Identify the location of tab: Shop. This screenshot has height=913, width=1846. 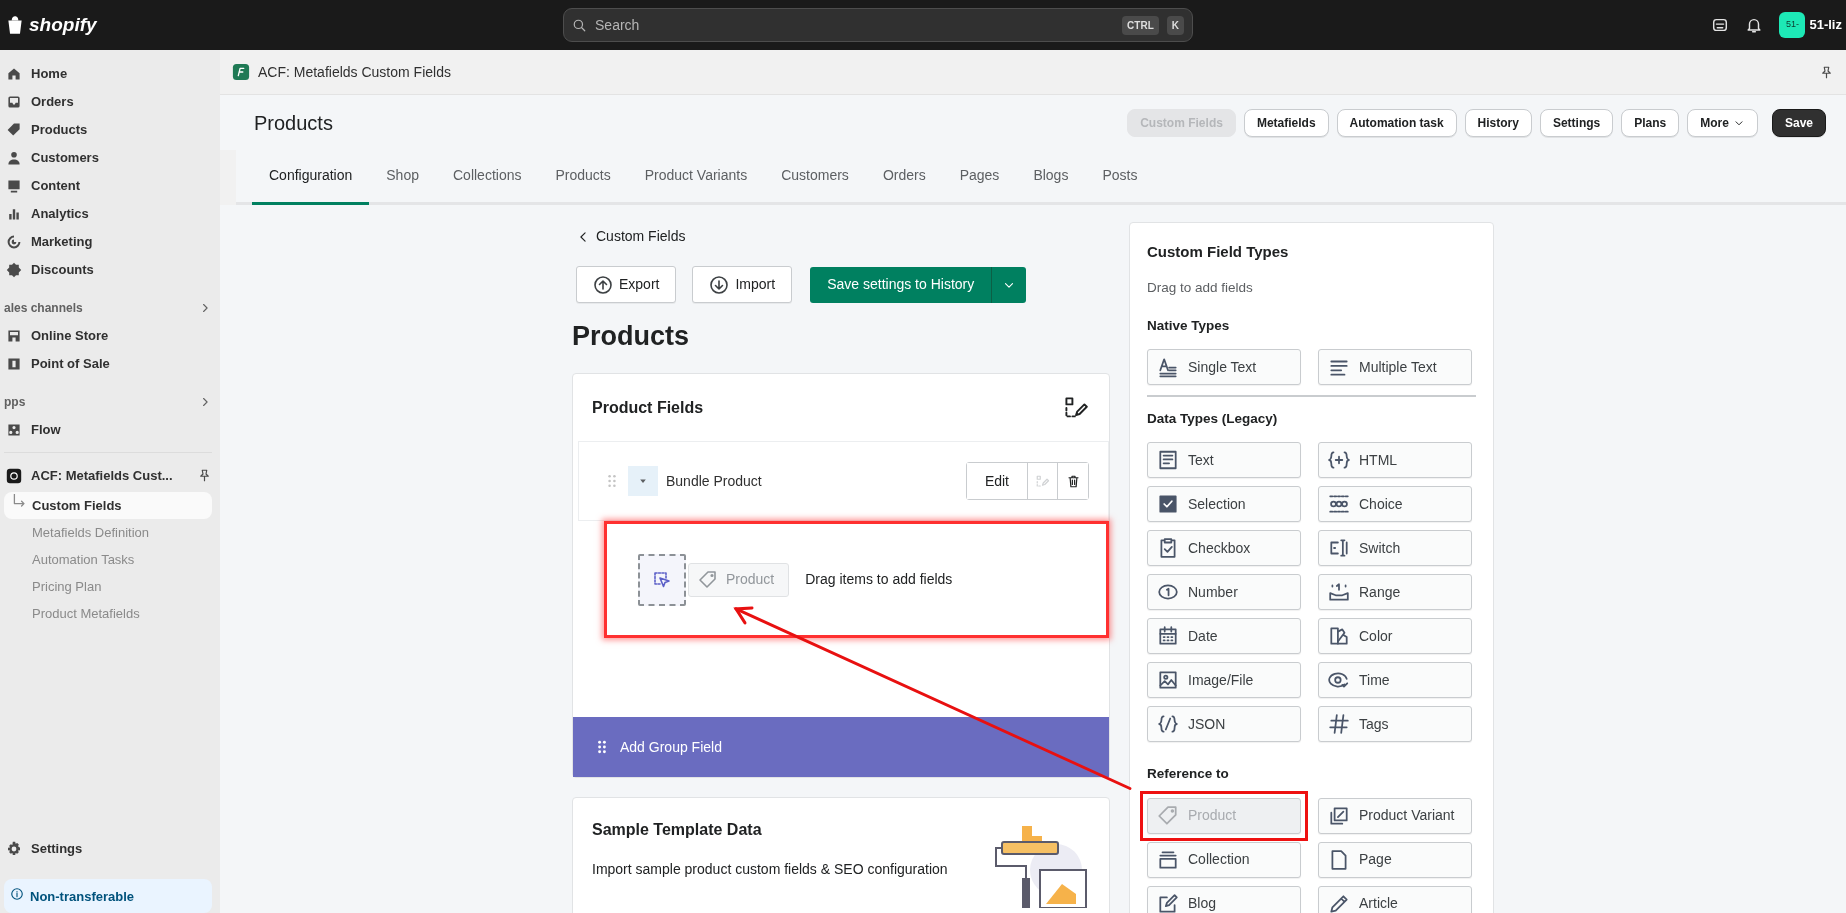
(402, 185).